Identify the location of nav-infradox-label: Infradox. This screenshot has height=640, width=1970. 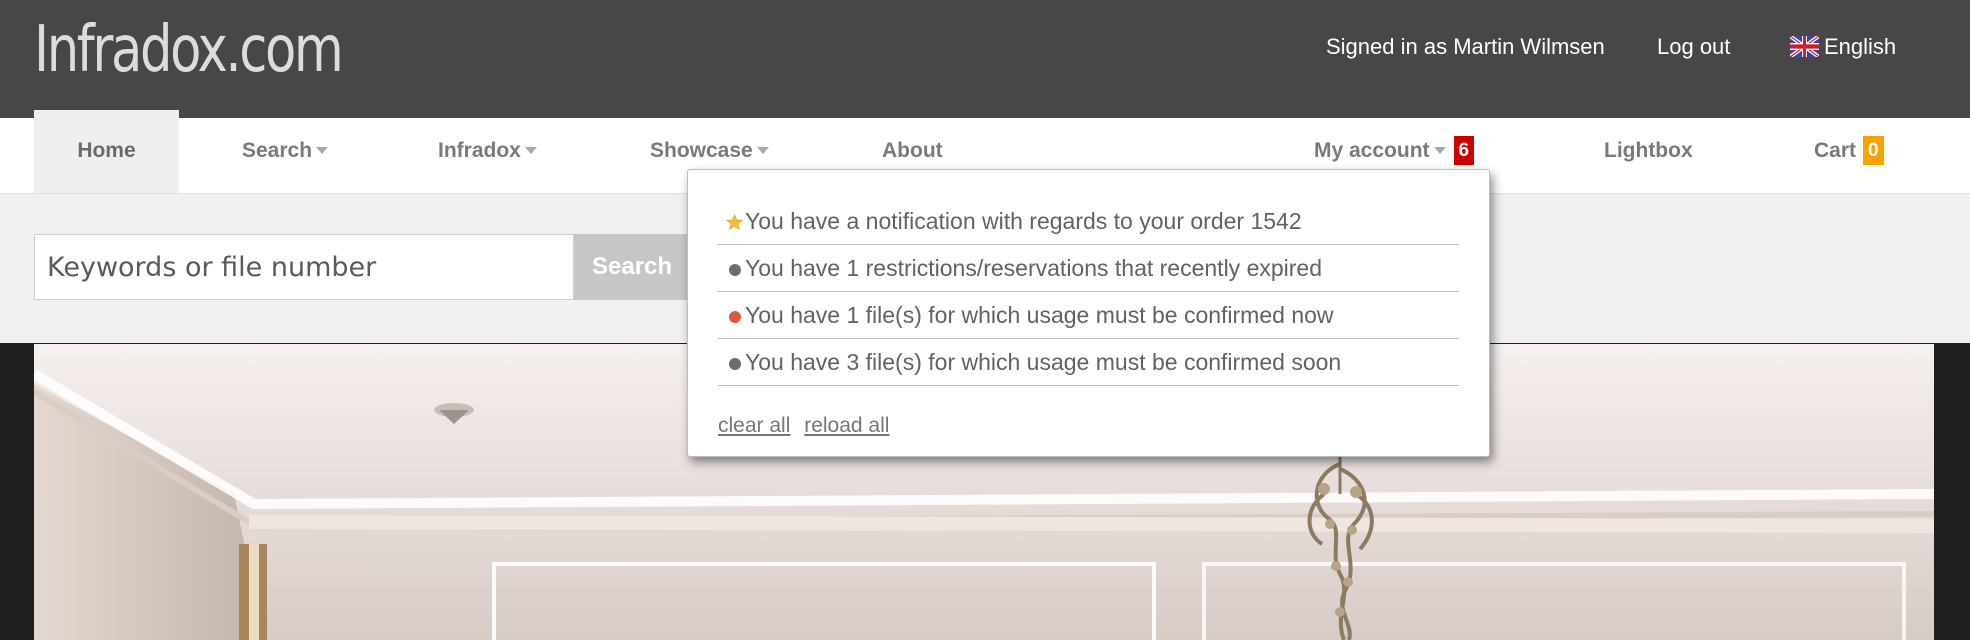
(479, 150).